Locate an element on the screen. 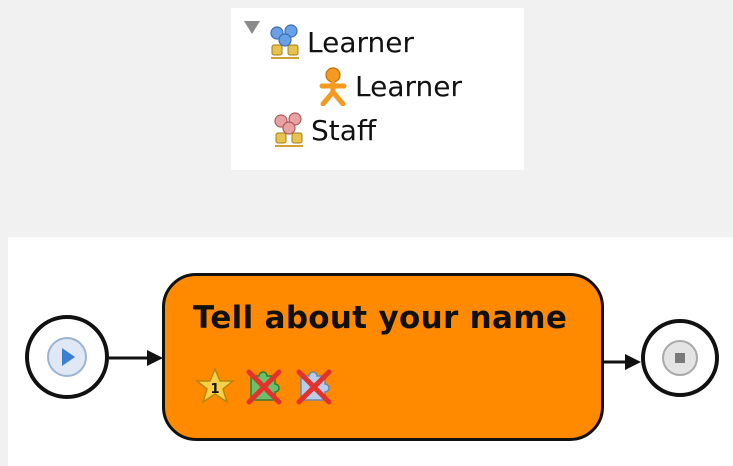 Image resolution: width=733 pixels, height=466 pixels. activity-title: Tell about your name is located at coordinates (380, 318).